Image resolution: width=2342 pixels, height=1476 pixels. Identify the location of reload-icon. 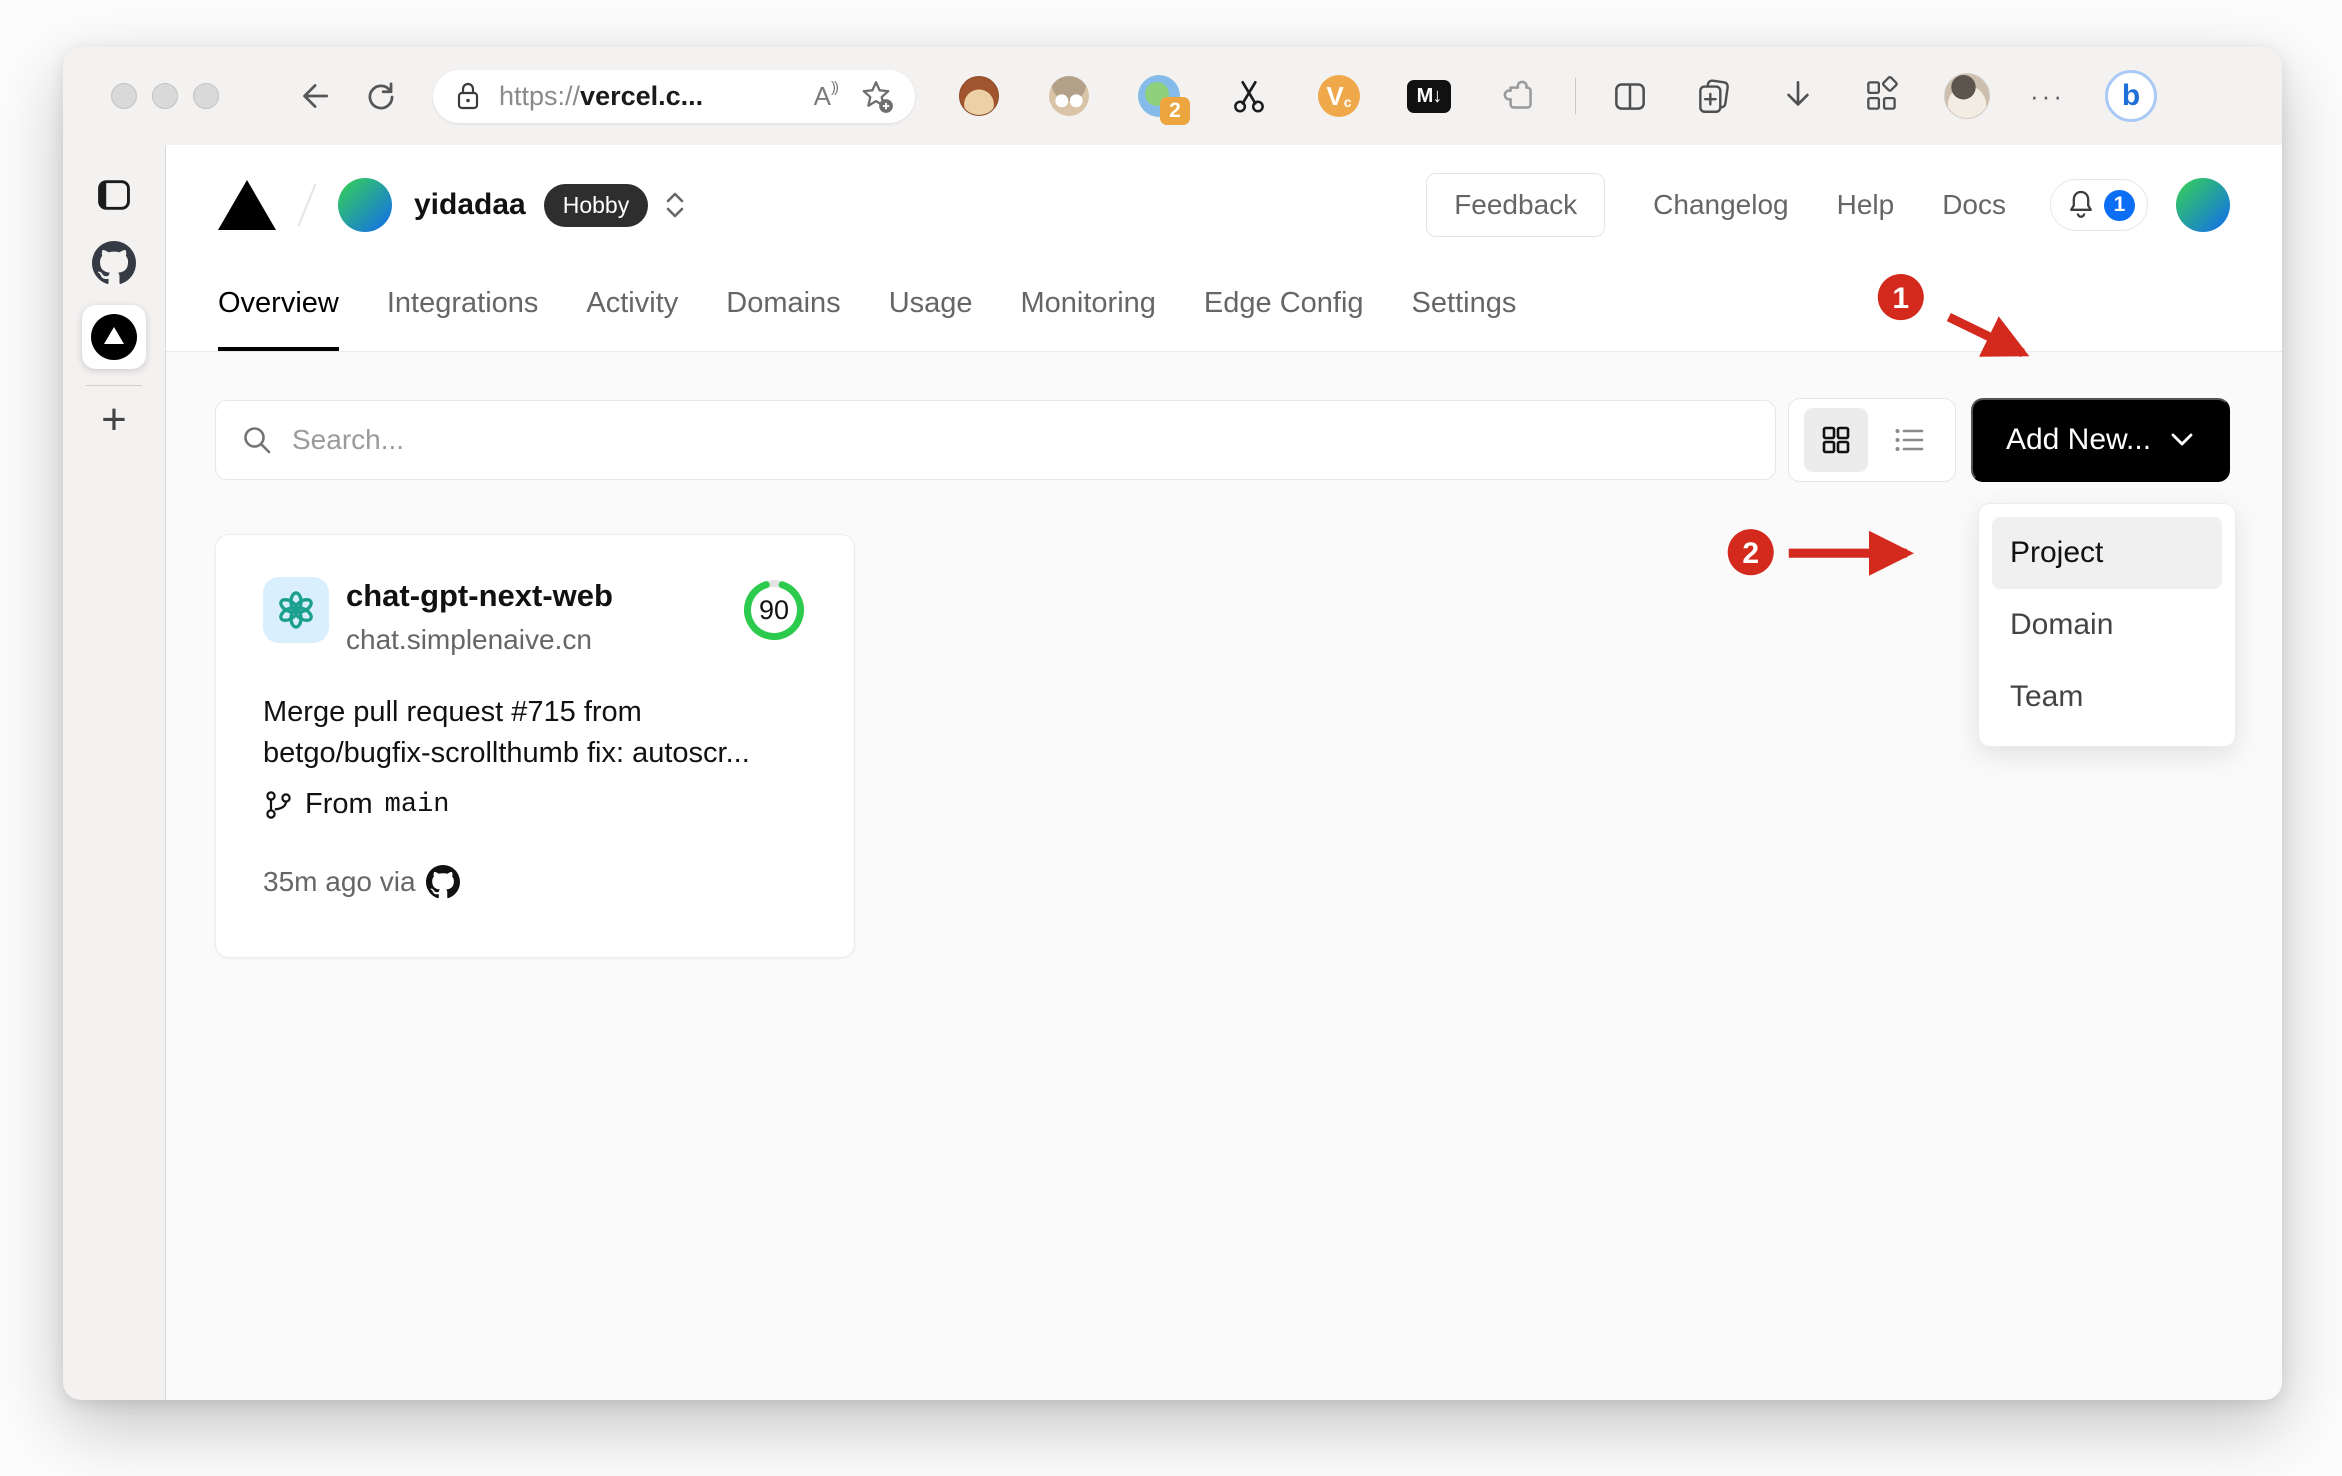
(381, 96).